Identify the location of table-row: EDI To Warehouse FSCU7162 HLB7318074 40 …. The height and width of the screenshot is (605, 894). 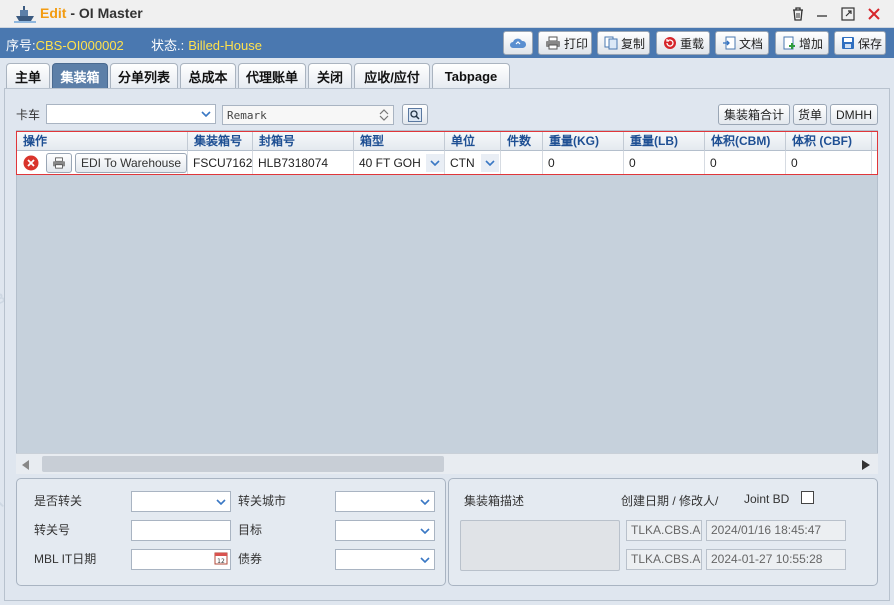
(447, 163).